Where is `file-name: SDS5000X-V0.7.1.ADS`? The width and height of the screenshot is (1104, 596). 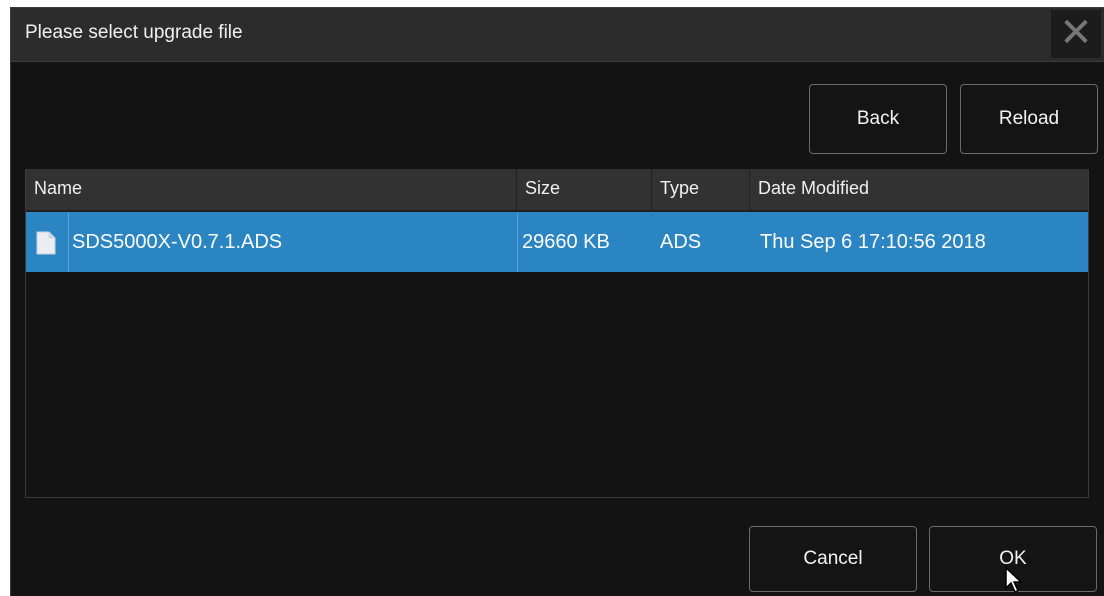 file-name: SDS5000X-V0.7.1.ADS is located at coordinates (292, 242).